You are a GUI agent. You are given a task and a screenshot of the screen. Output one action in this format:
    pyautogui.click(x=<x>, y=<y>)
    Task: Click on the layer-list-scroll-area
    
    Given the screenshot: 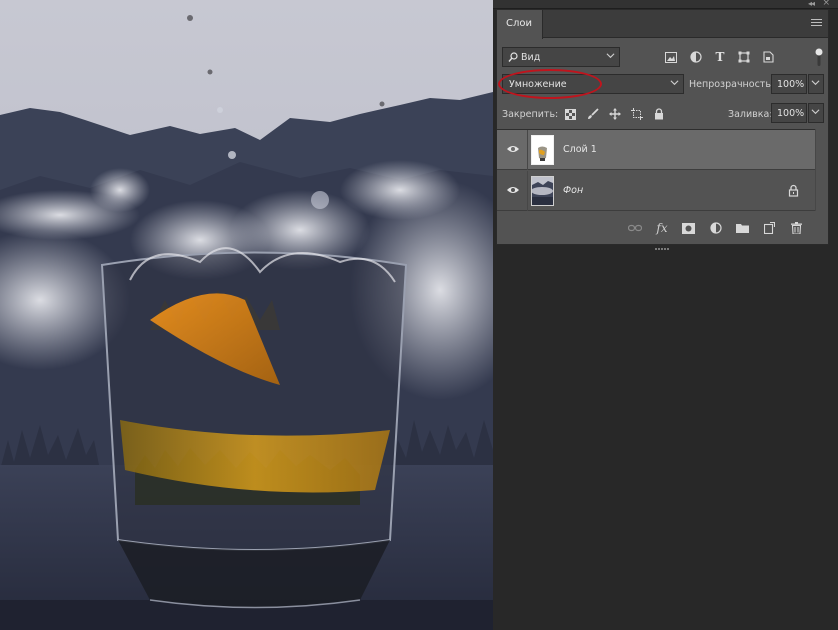 What is the action you would take?
    pyautogui.click(x=821, y=170)
    